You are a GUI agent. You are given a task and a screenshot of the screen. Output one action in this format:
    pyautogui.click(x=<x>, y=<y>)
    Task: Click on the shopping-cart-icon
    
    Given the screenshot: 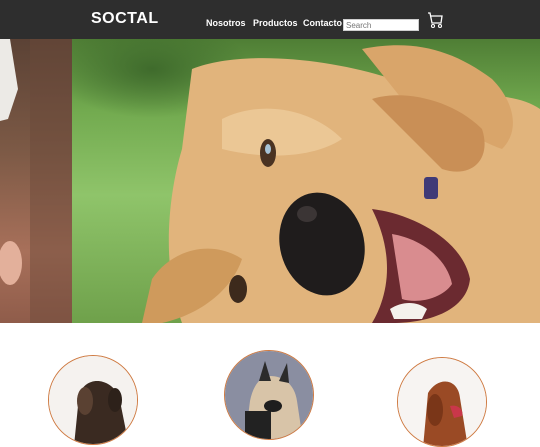 What is the action you would take?
    pyautogui.click(x=435, y=20)
    